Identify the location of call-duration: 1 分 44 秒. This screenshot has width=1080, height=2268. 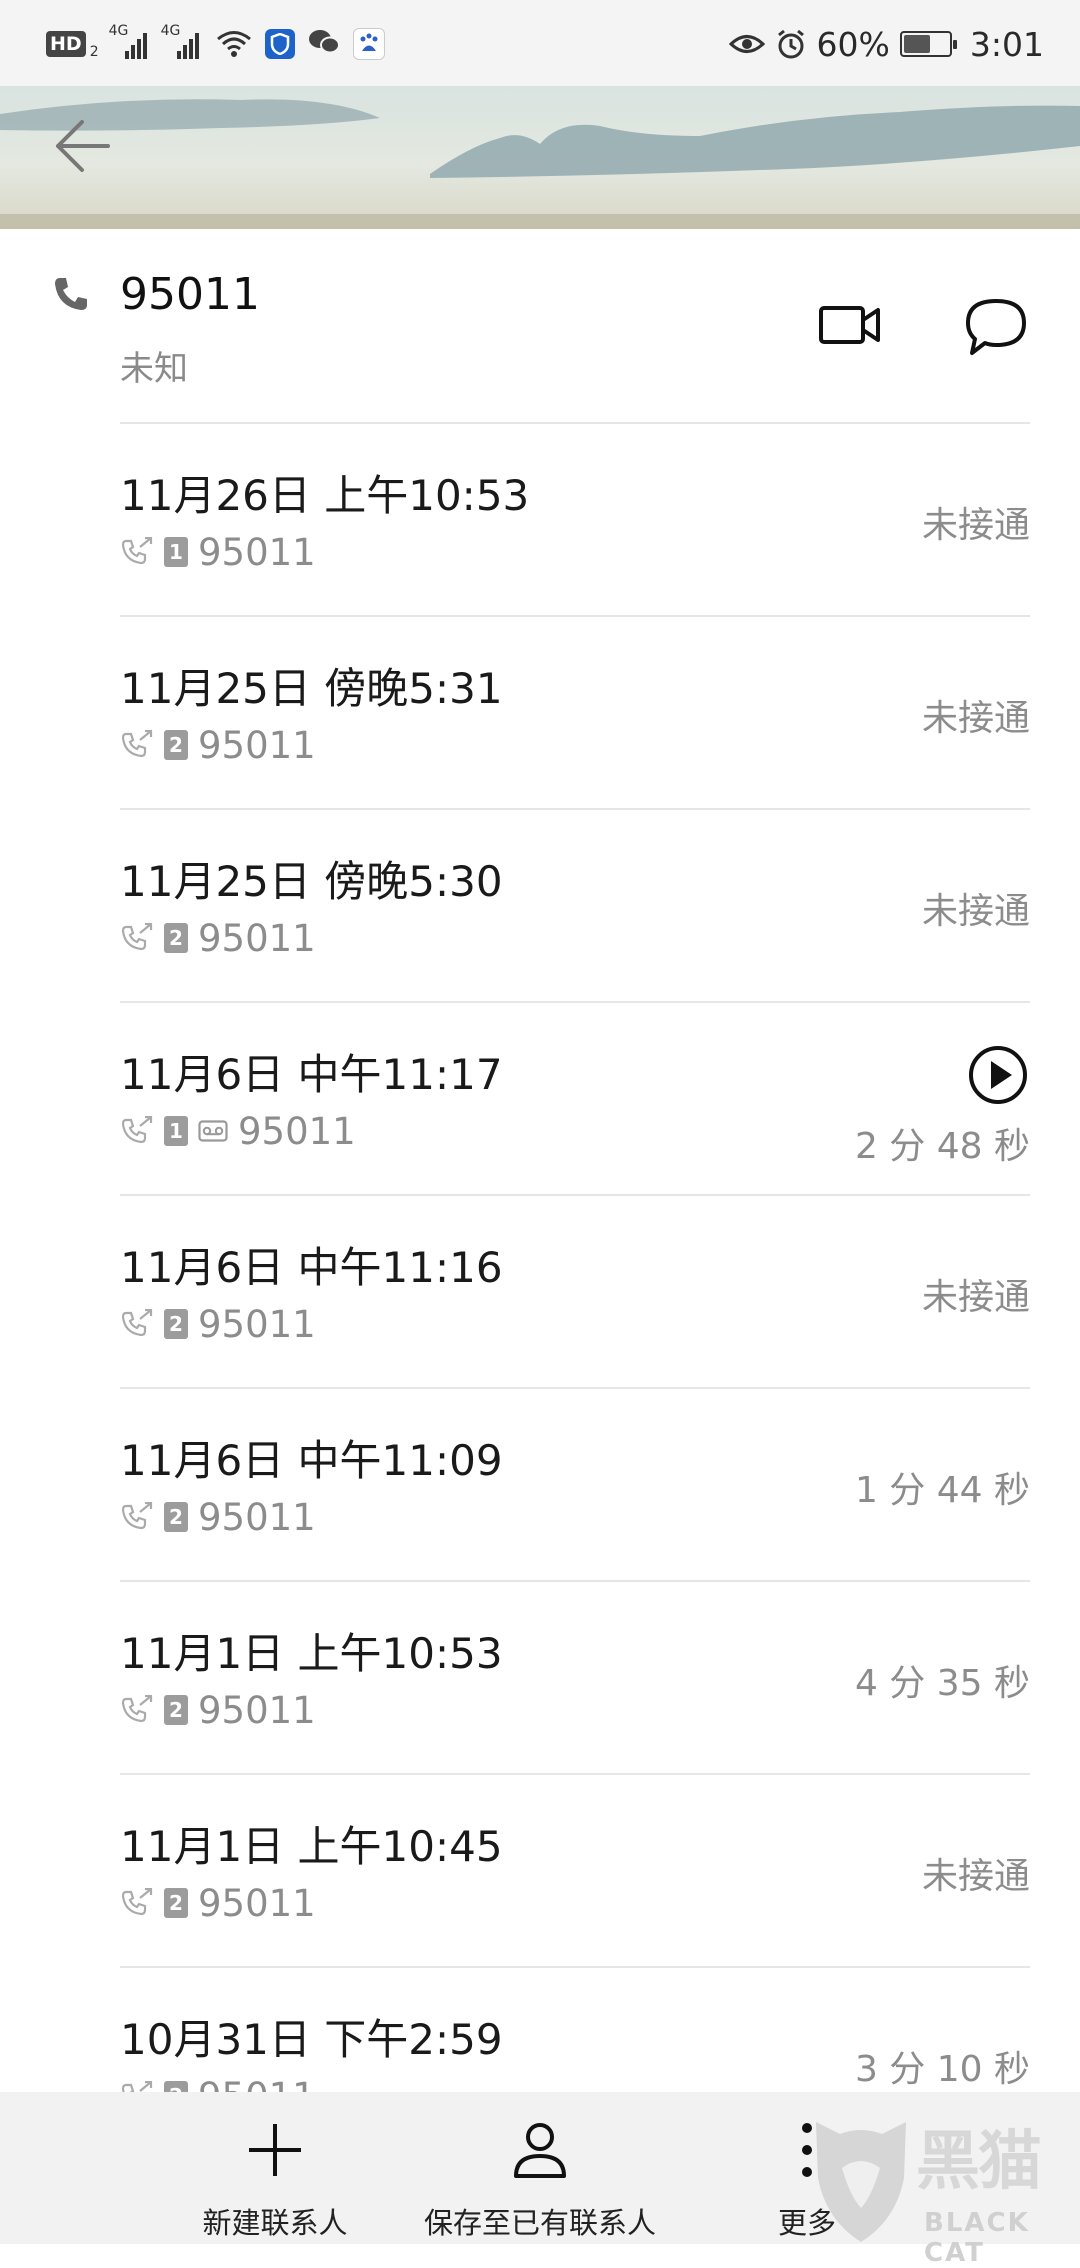
(942, 1490).